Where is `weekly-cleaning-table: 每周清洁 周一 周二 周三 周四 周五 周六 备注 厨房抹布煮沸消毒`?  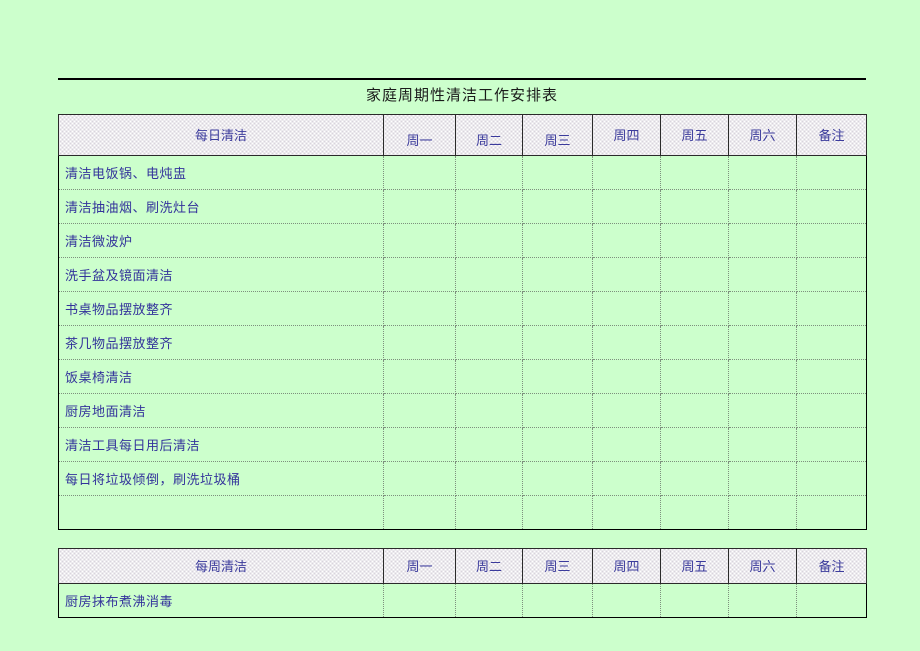 weekly-cleaning-table: 每周清洁 周一 周二 周三 周四 周五 周六 备注 厨房抹布煮沸消毒 is located at coordinates (462, 582).